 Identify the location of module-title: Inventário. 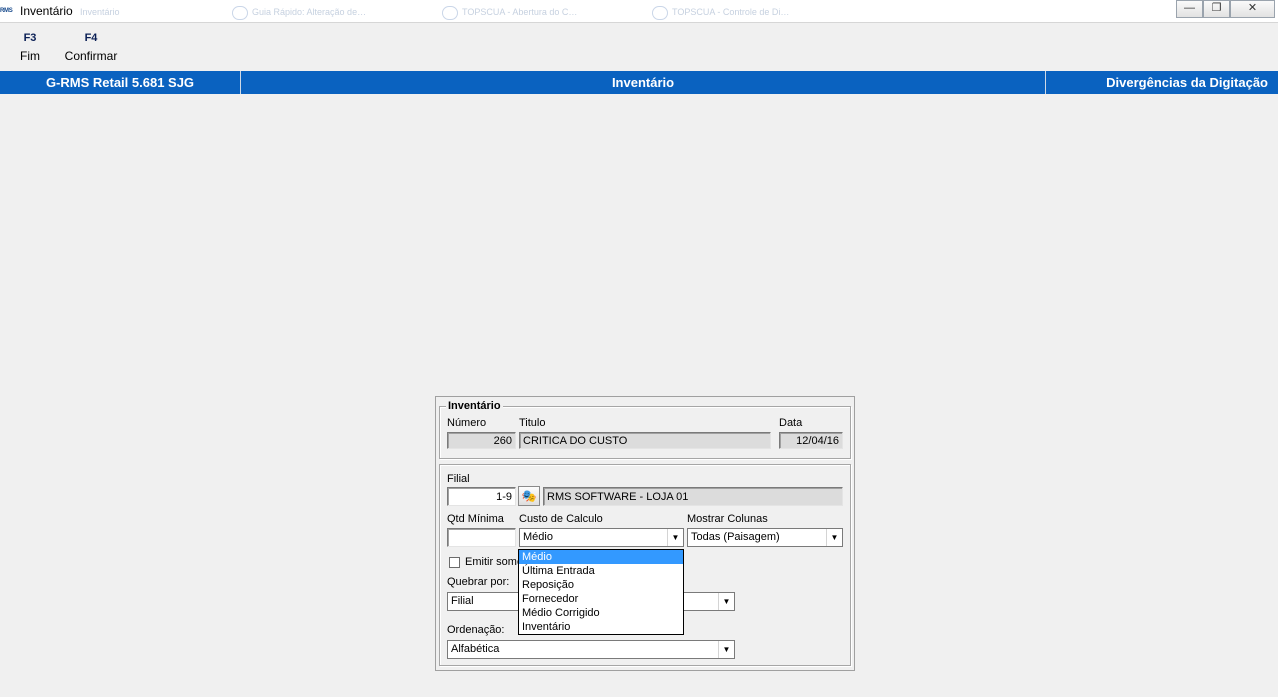
(643, 82).